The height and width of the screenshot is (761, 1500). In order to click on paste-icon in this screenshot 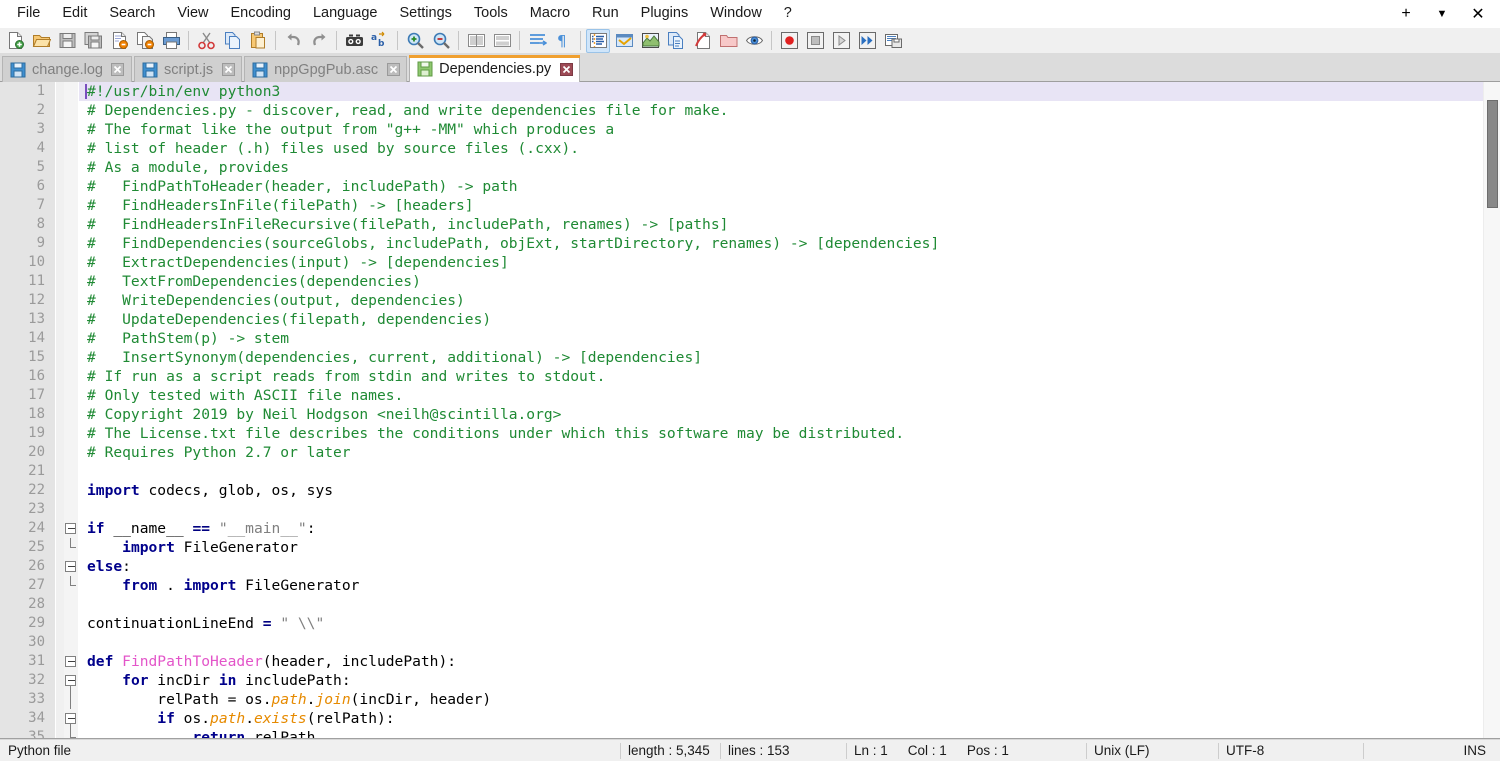, I will do `click(258, 41)`.